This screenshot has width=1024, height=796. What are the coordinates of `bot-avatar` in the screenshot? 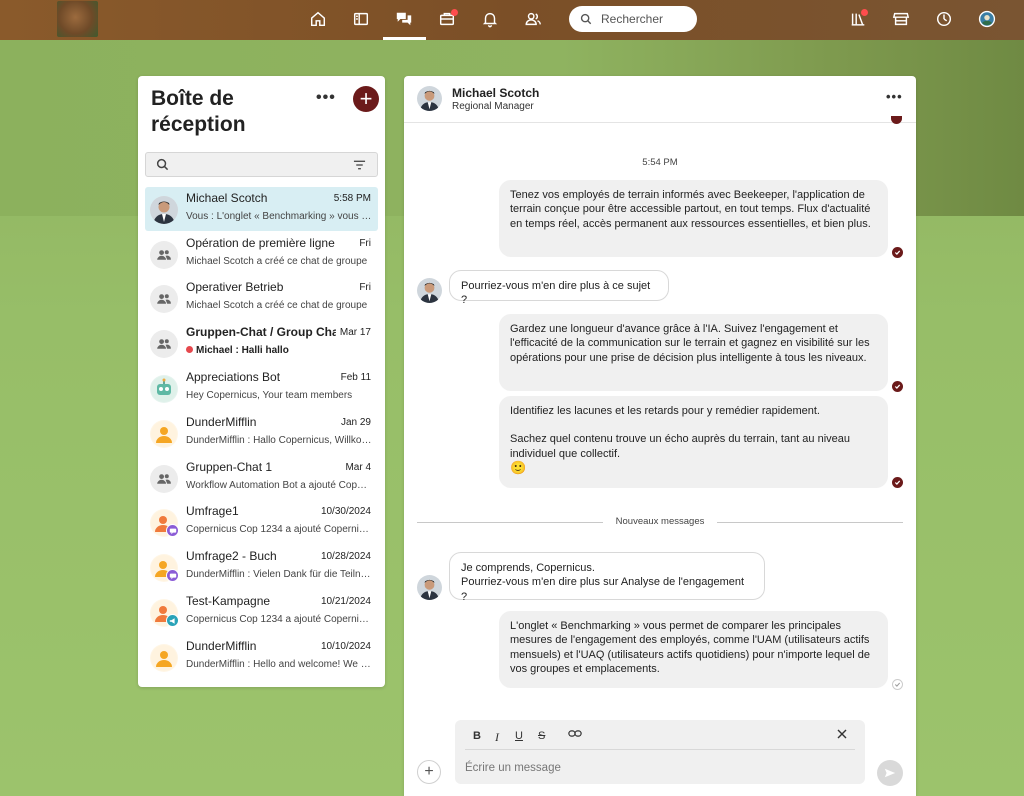 It's located at (164, 389).